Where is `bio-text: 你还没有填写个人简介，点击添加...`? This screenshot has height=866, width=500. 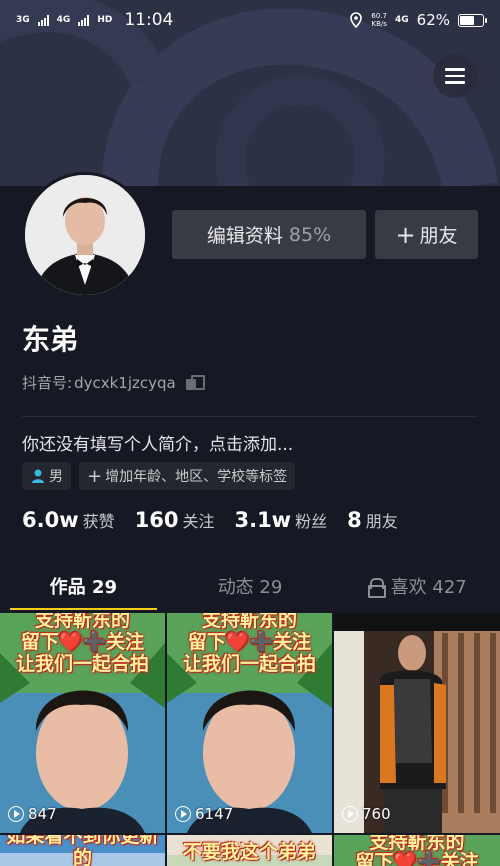 bio-text: 你还没有填写个人简介，点击添加... is located at coordinates (157, 442).